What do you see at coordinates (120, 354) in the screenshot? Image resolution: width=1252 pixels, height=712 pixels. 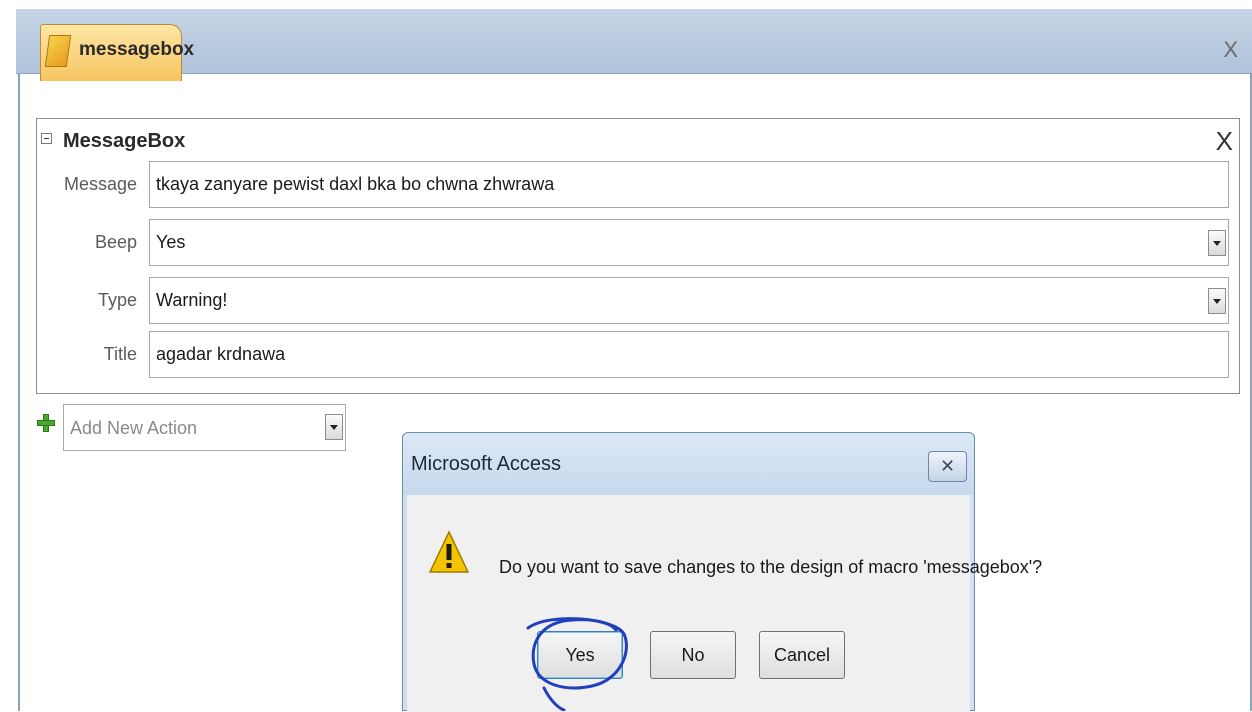 I see `argument-label: Title` at bounding box center [120, 354].